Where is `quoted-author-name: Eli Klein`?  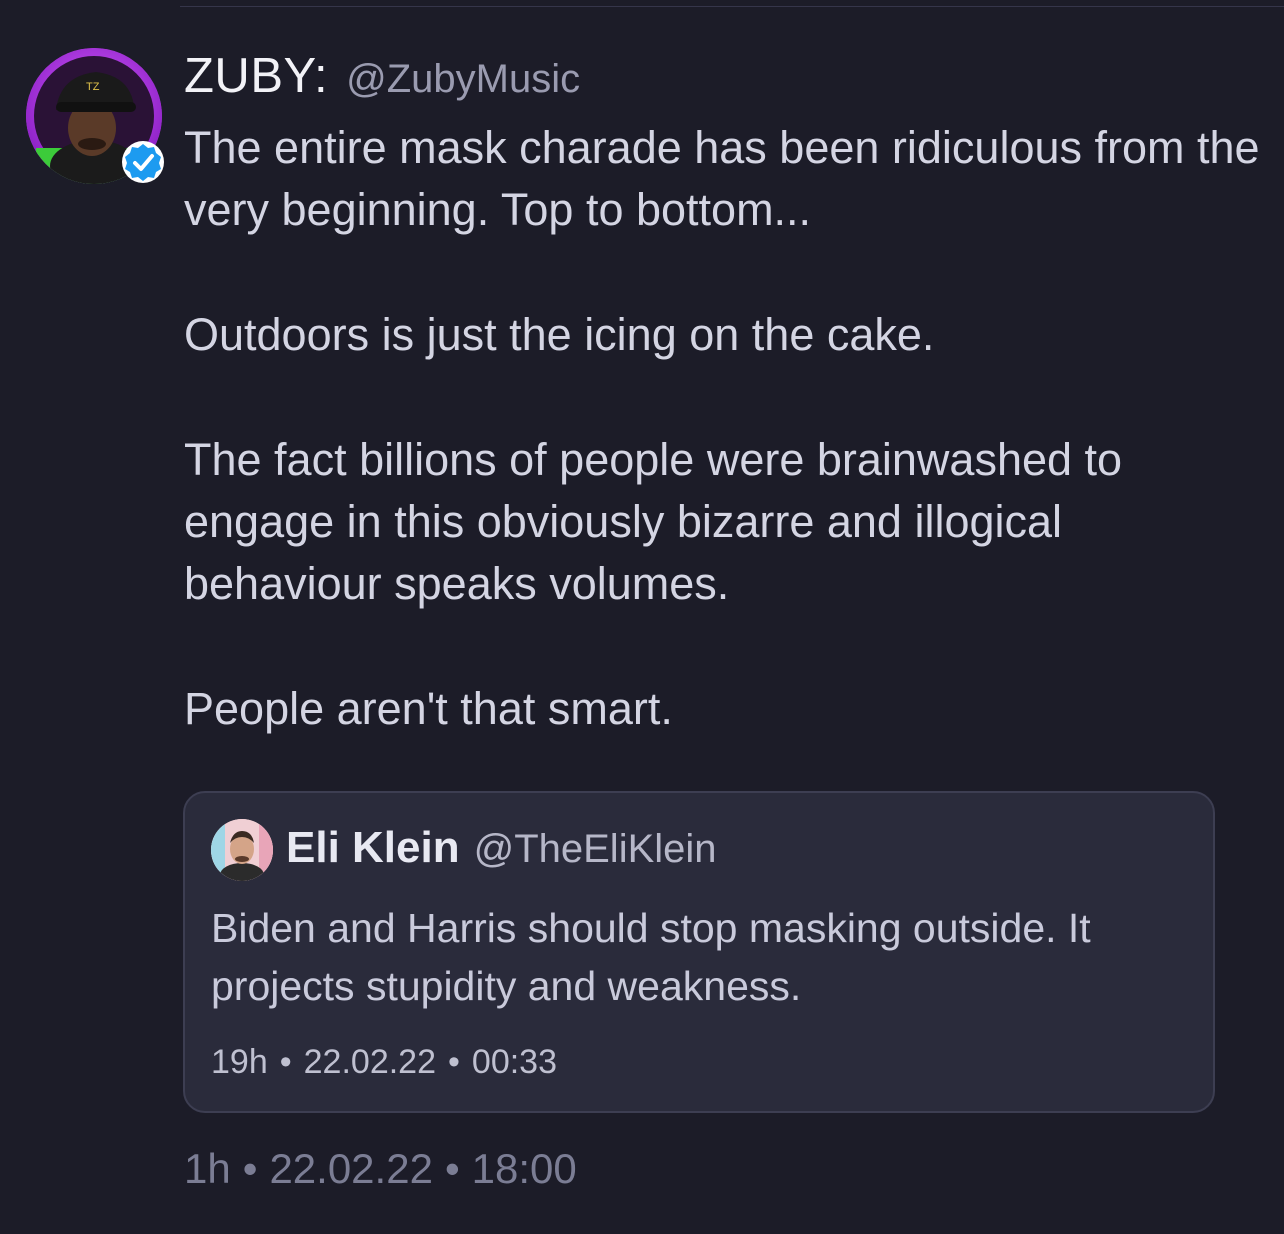 quoted-author-name: Eli Klein is located at coordinates (373, 848).